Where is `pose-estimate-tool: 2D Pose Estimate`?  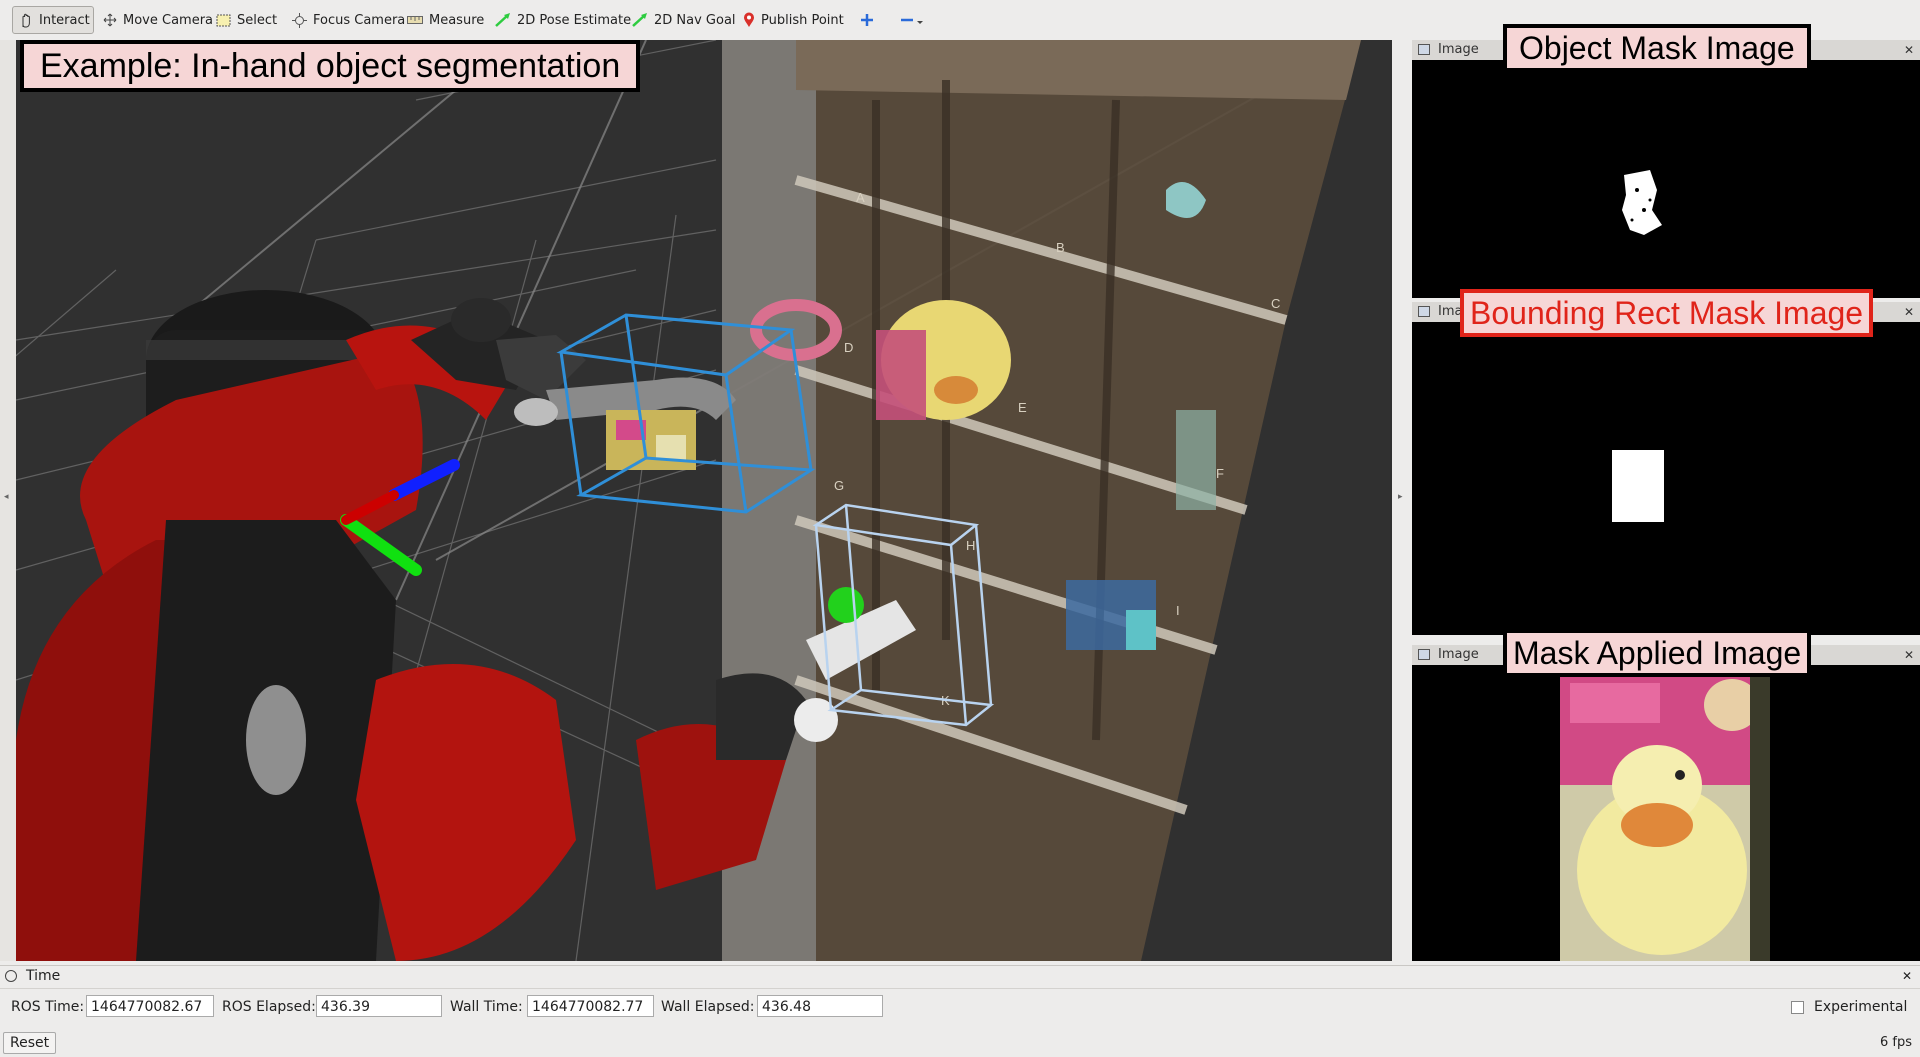
pose-estimate-tool: 2D Pose Estimate is located at coordinates (563, 20).